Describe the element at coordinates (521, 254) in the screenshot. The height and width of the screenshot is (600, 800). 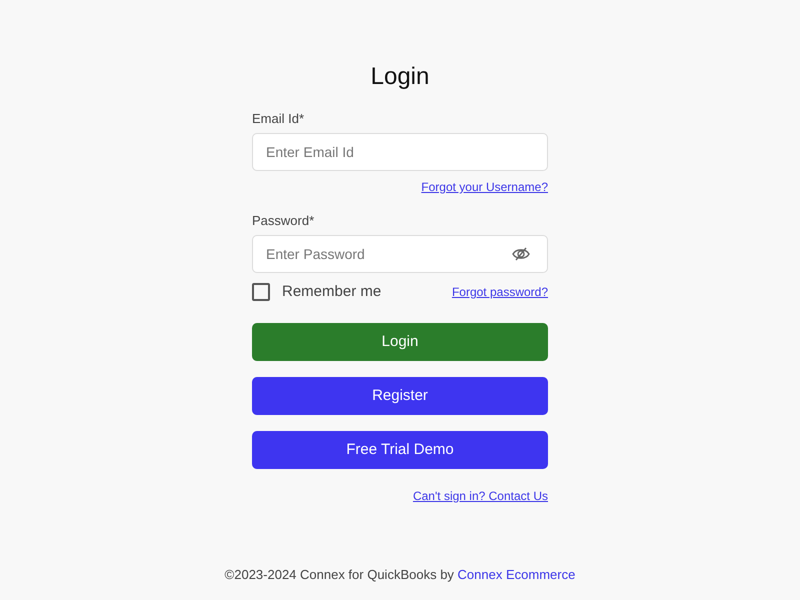
I see `eye-slash-icon` at that location.